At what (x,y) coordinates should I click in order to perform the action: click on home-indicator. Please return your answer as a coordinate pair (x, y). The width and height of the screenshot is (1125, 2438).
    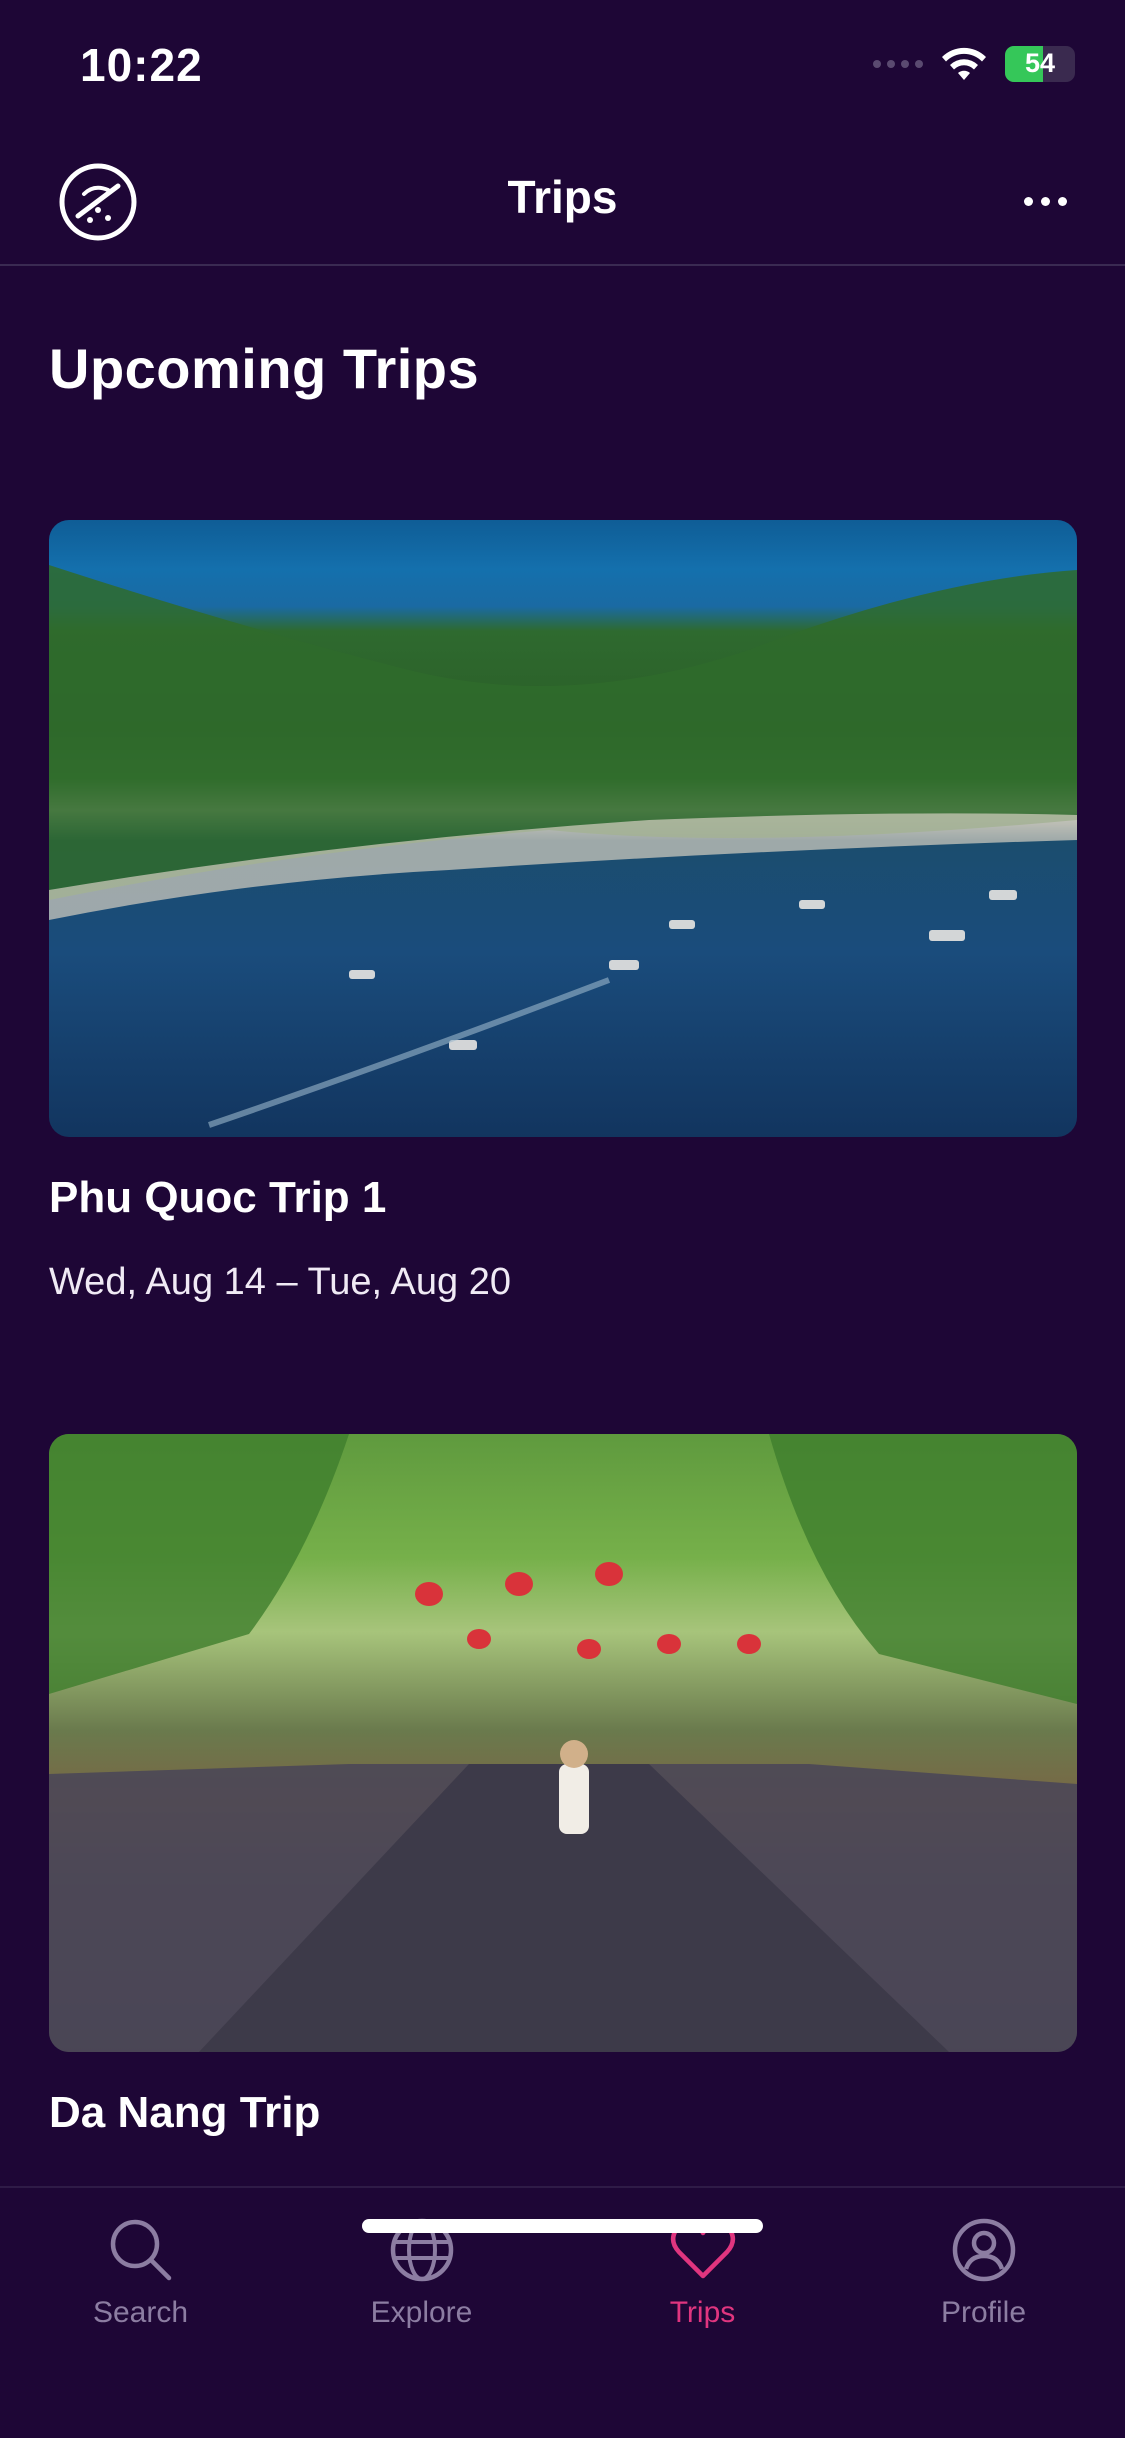
    Looking at the image, I should click on (562, 2226).